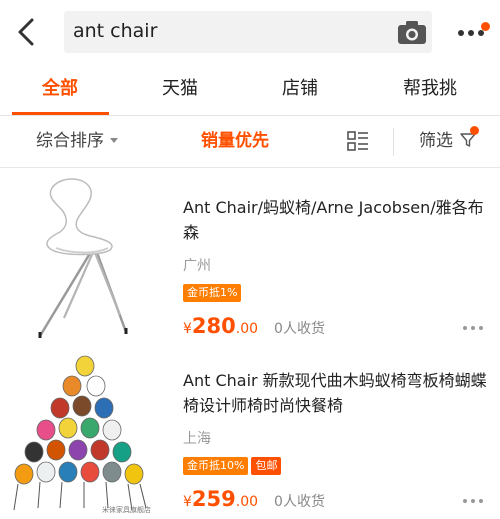 The height and width of the screenshot is (519, 500). I want to click on sort-overall-button: 综合排序, so click(77, 142).